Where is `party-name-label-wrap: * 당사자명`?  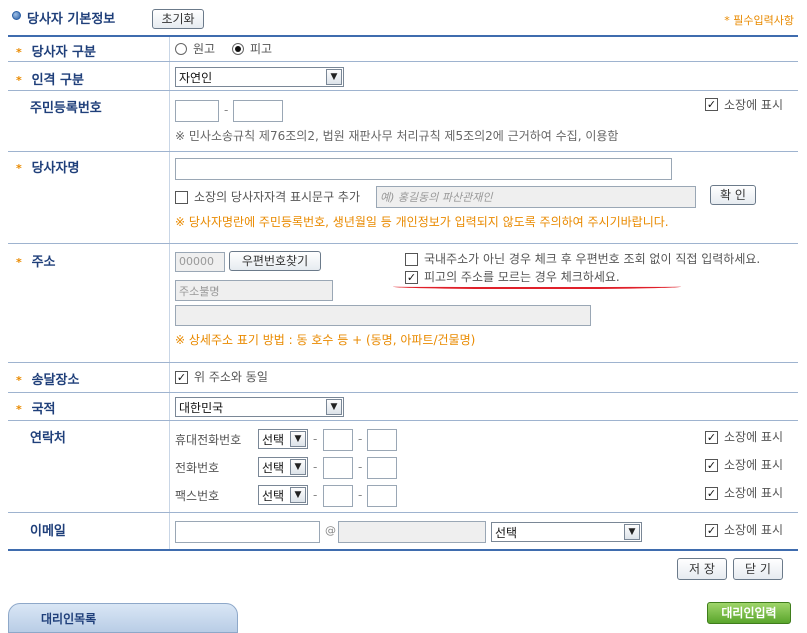
party-name-label-wrap: * 당사자명 is located at coordinates (47, 166).